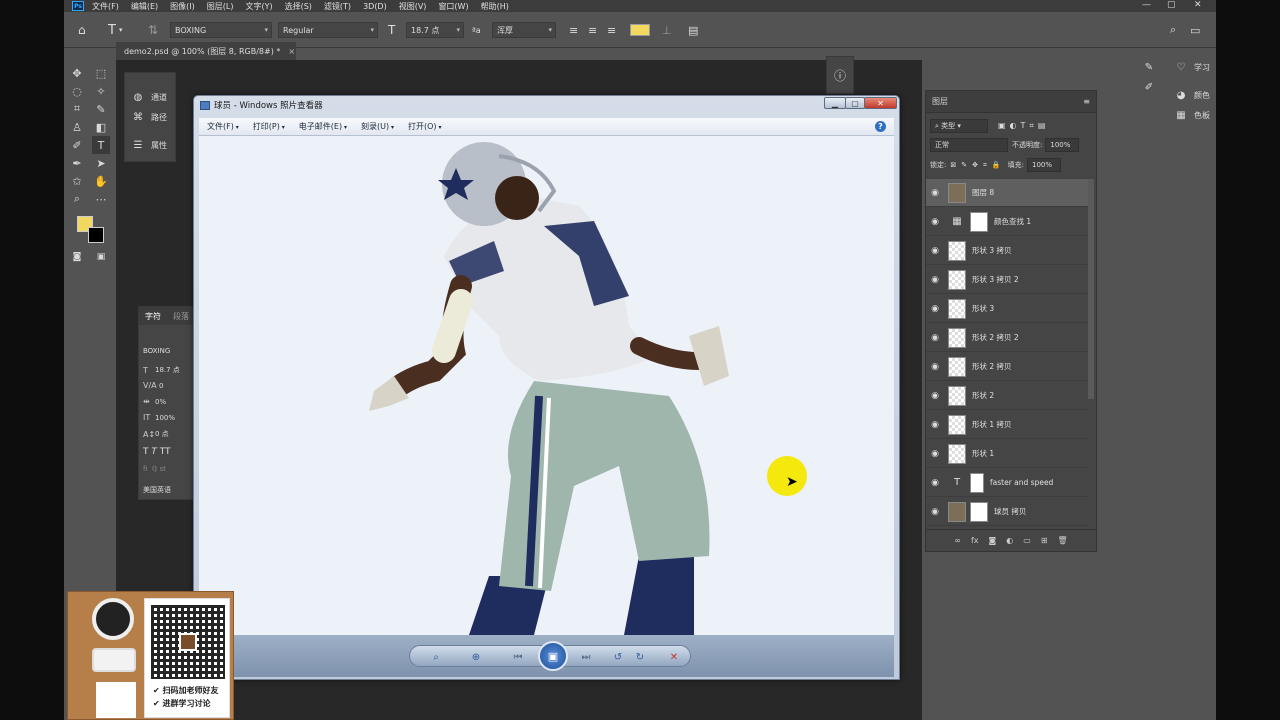 The width and height of the screenshot is (1280, 720). What do you see at coordinates (553, 656) in the screenshot?
I see `slideshow-button: ▣` at bounding box center [553, 656].